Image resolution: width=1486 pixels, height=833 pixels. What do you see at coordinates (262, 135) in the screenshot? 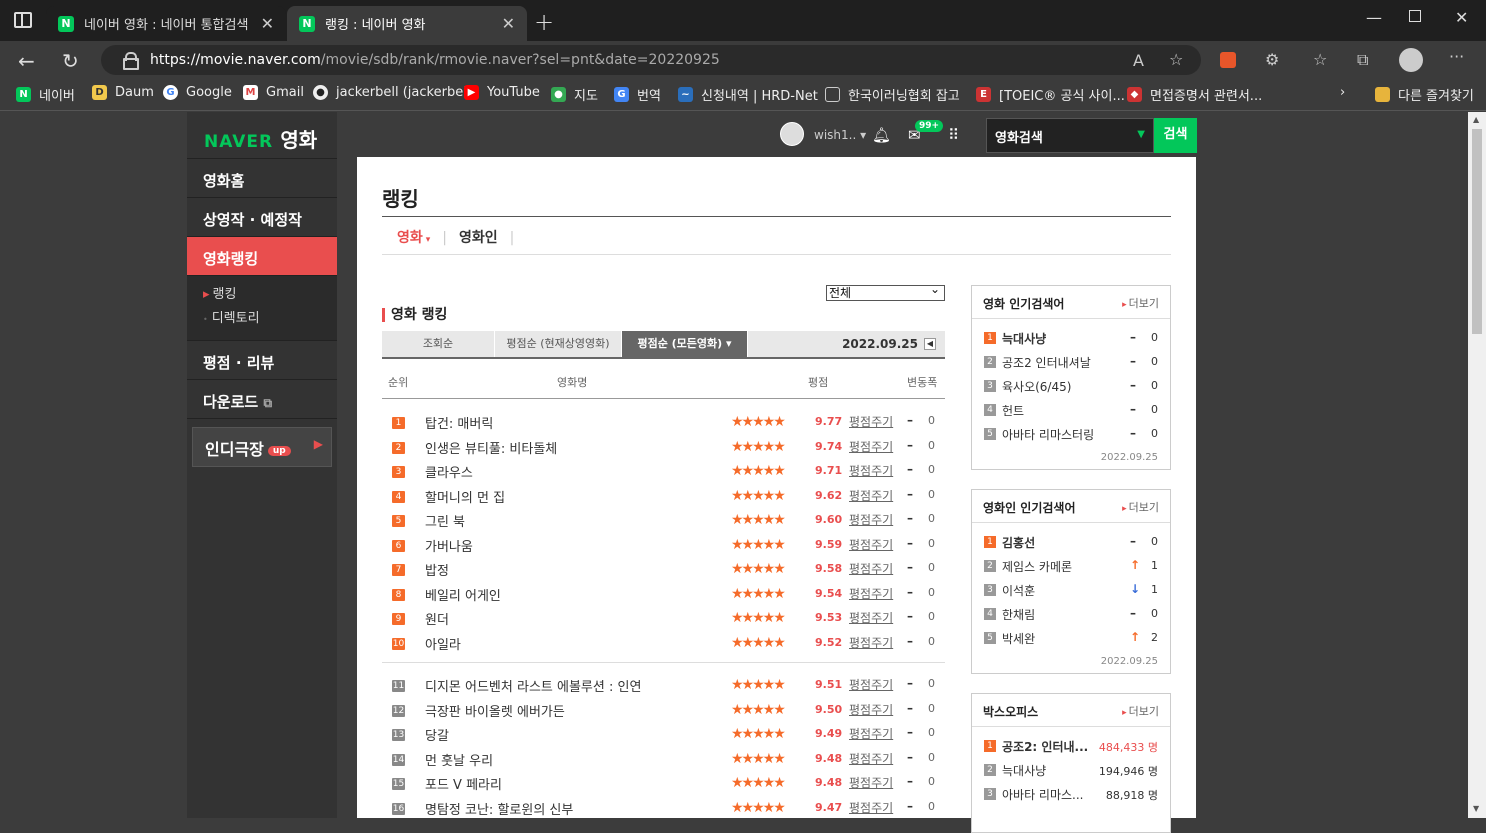
I see `naver-movie-logo: NAVER 영화` at bounding box center [262, 135].